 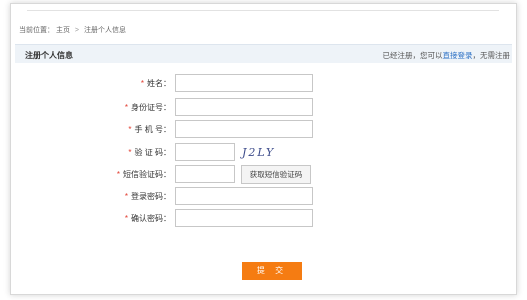 I want to click on login-hint-text-before: 已经注册，您可以, so click(x=412, y=55).